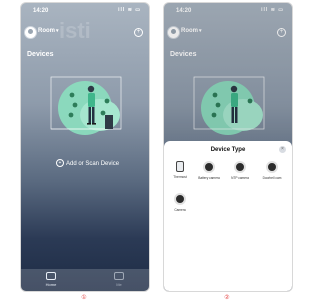 The image size is (320, 304). What do you see at coordinates (41, 11) in the screenshot?
I see `status-time: 14:20` at bounding box center [41, 11].